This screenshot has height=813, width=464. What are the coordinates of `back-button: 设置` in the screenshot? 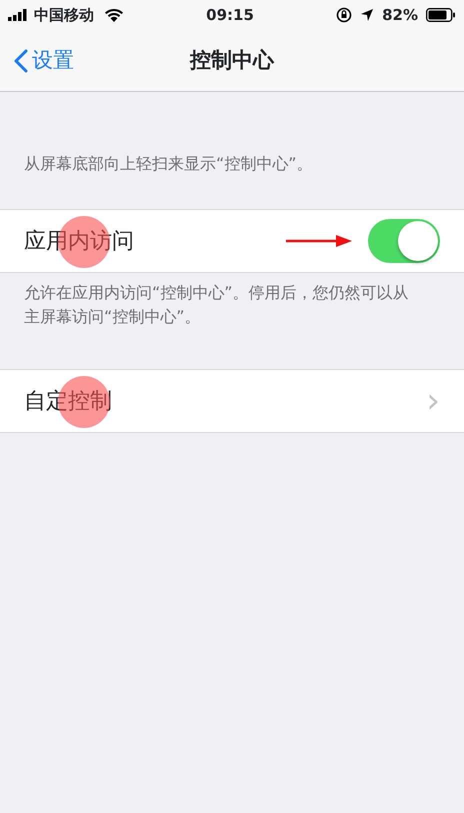 It's located at (37, 60).